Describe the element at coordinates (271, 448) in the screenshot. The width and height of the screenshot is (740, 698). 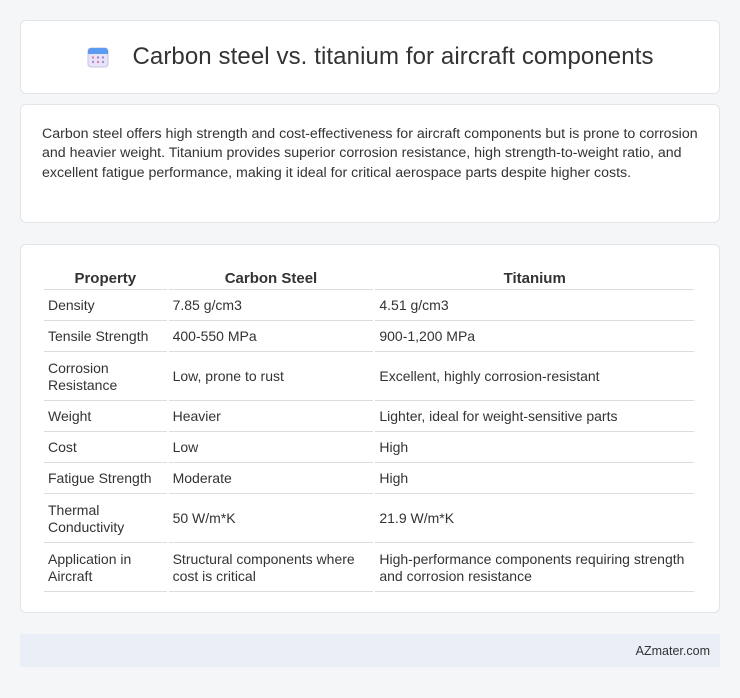
I see `row-carbon-steel: Low` at that location.